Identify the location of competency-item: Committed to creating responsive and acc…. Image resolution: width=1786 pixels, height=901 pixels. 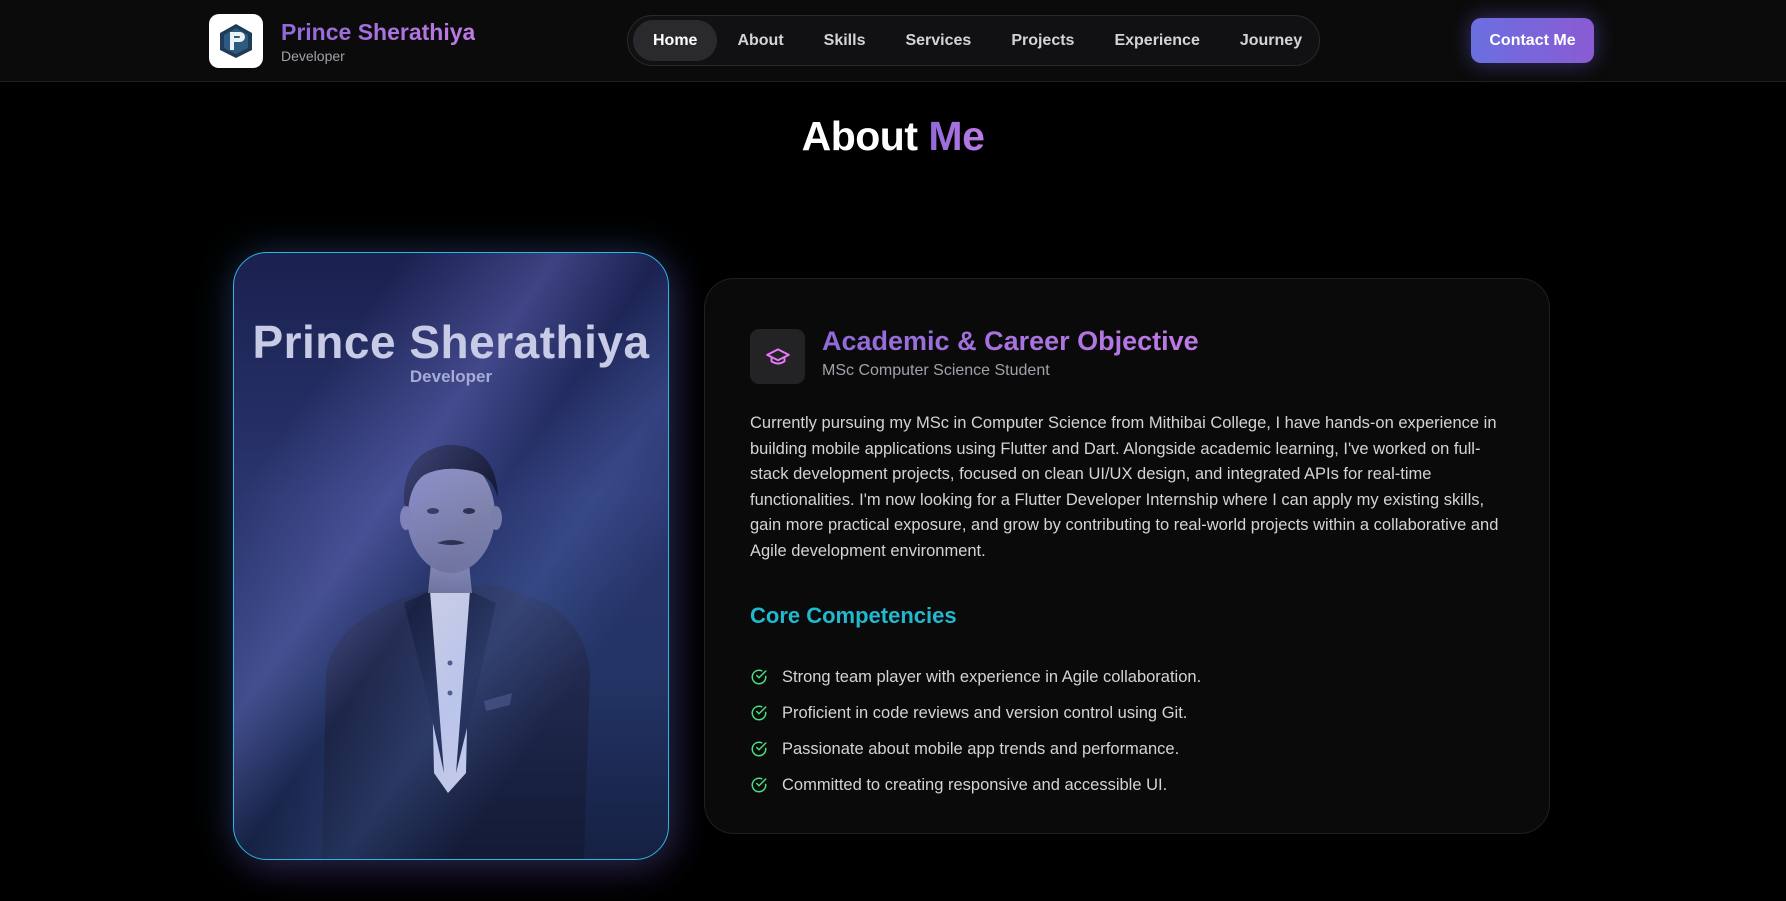
(975, 785).